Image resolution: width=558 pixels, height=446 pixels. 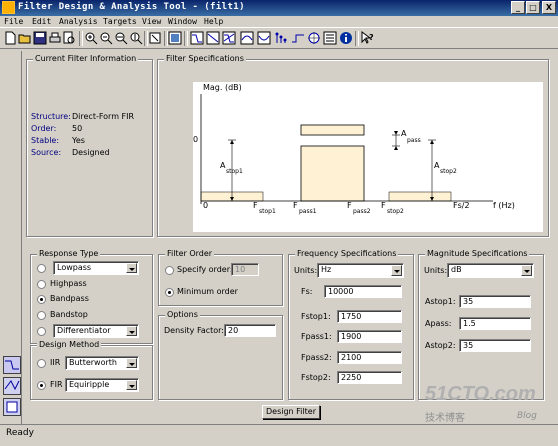 What do you see at coordinates (440, 345) in the screenshot?
I see `astop2-label: Astop2:` at bounding box center [440, 345].